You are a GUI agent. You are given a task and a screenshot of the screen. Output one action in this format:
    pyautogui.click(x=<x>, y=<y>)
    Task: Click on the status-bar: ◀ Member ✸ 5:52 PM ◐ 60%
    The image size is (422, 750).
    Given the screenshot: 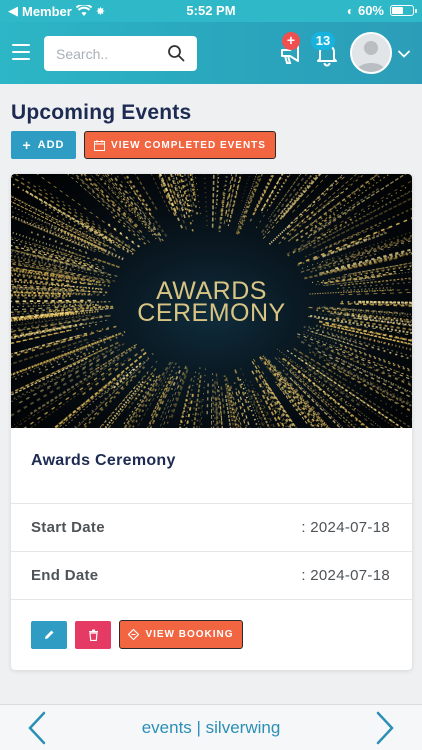 What is the action you would take?
    pyautogui.click(x=211, y=11)
    